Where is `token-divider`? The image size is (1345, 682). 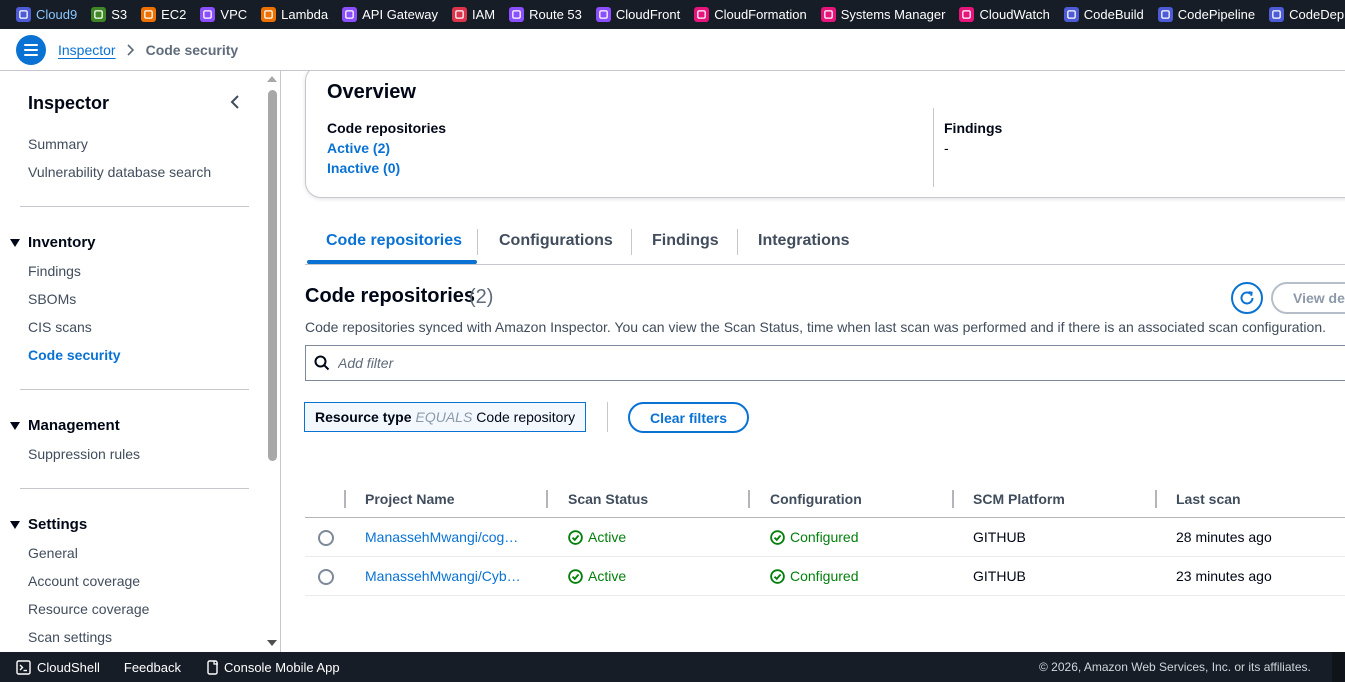 token-divider is located at coordinates (607, 417).